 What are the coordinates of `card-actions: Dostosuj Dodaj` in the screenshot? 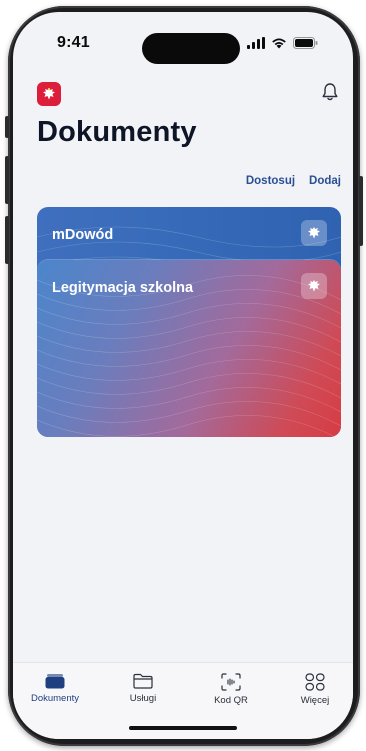 It's located at (293, 181).